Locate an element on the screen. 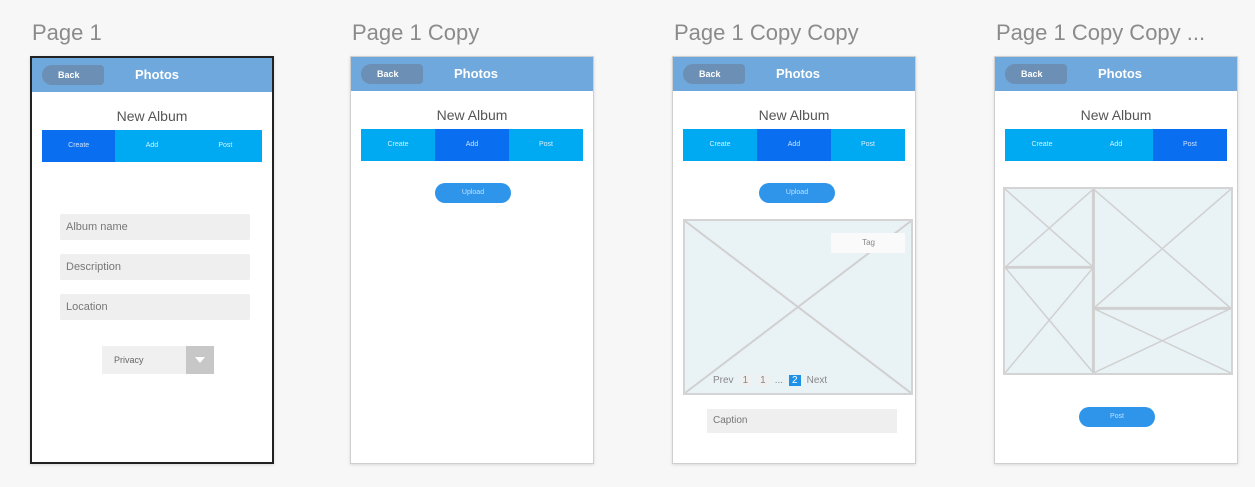 This screenshot has height=487, width=1255. pager-page-active: 2 is located at coordinates (795, 380).